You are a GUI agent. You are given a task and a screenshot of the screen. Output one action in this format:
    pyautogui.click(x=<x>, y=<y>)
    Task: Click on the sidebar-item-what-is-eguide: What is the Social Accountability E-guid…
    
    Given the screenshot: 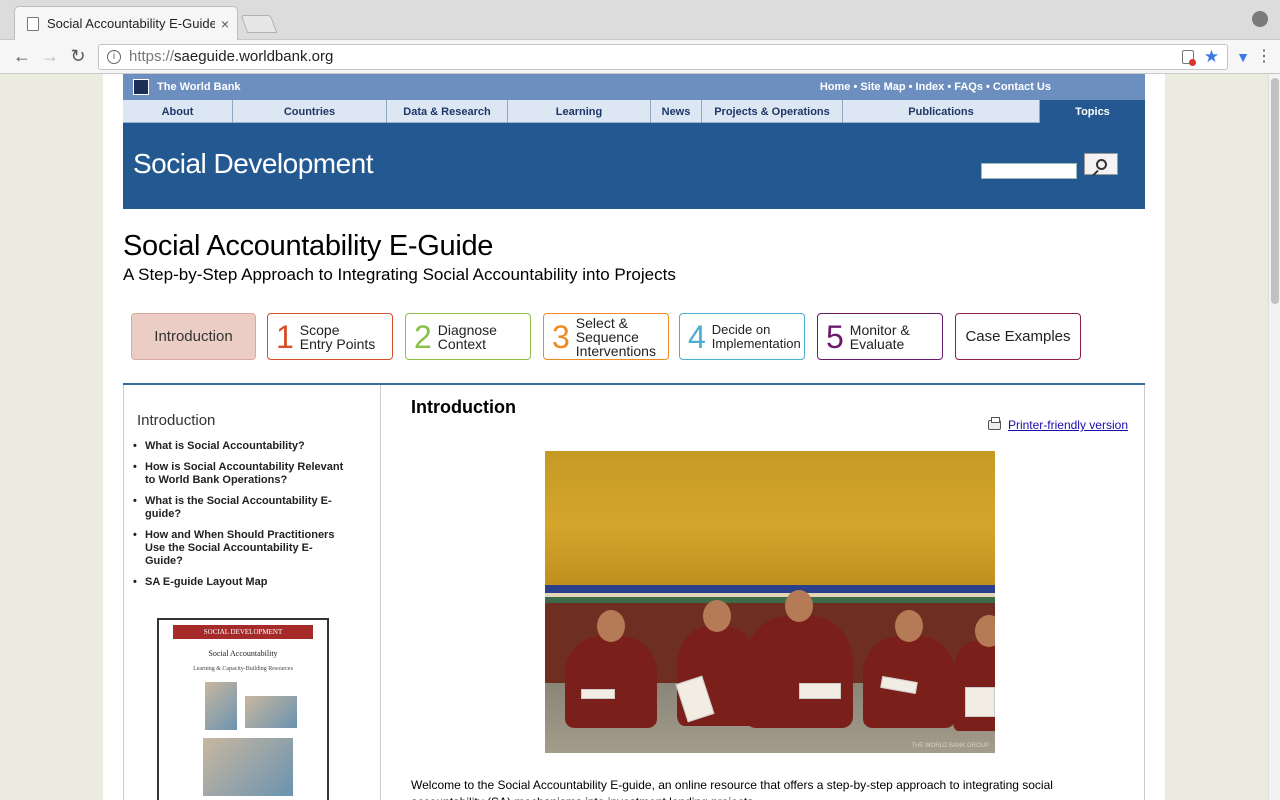 What is the action you would take?
    pyautogui.click(x=239, y=508)
    